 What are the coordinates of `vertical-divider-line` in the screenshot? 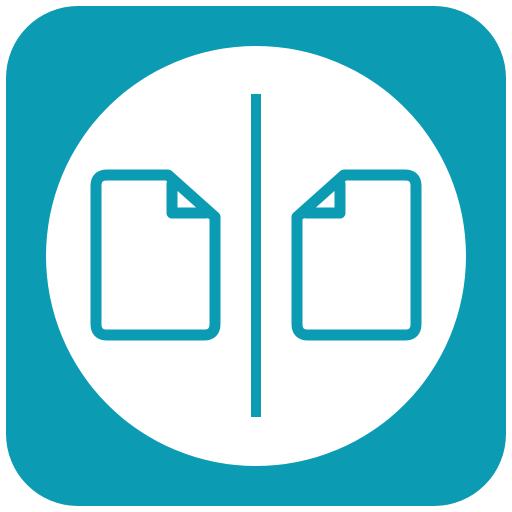 It's located at (256, 255).